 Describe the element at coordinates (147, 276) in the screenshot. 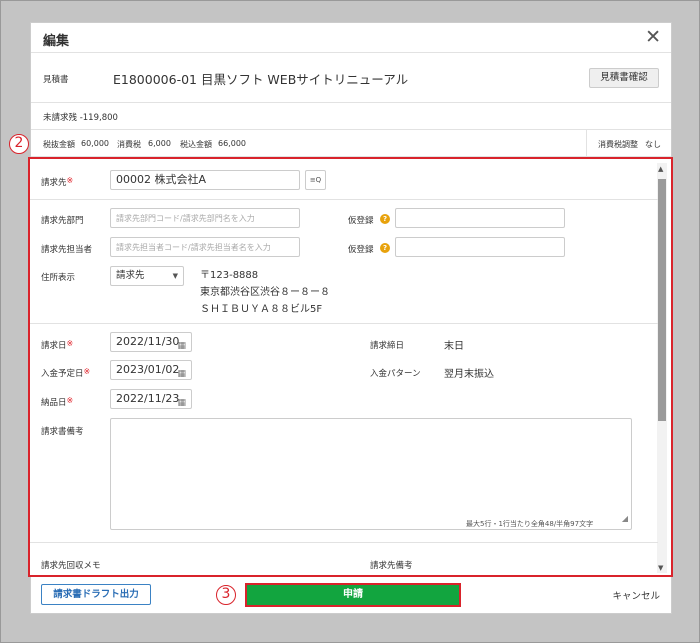

I see `address-select: 請求先 ▼` at that location.